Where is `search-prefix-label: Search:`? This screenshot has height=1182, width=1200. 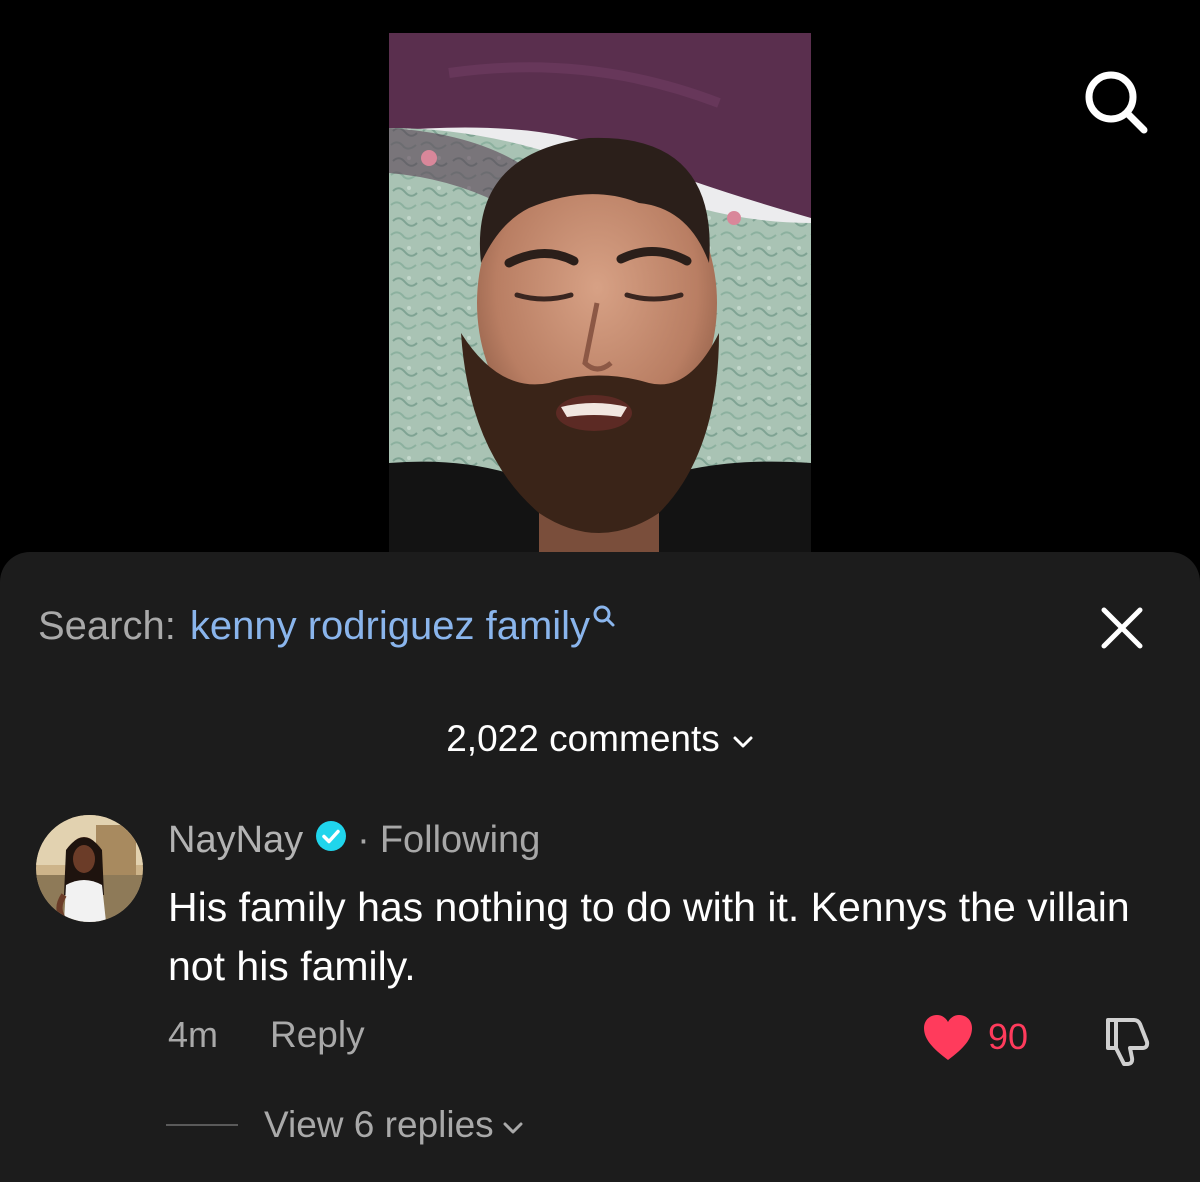 search-prefix-label: Search: is located at coordinates (107, 625).